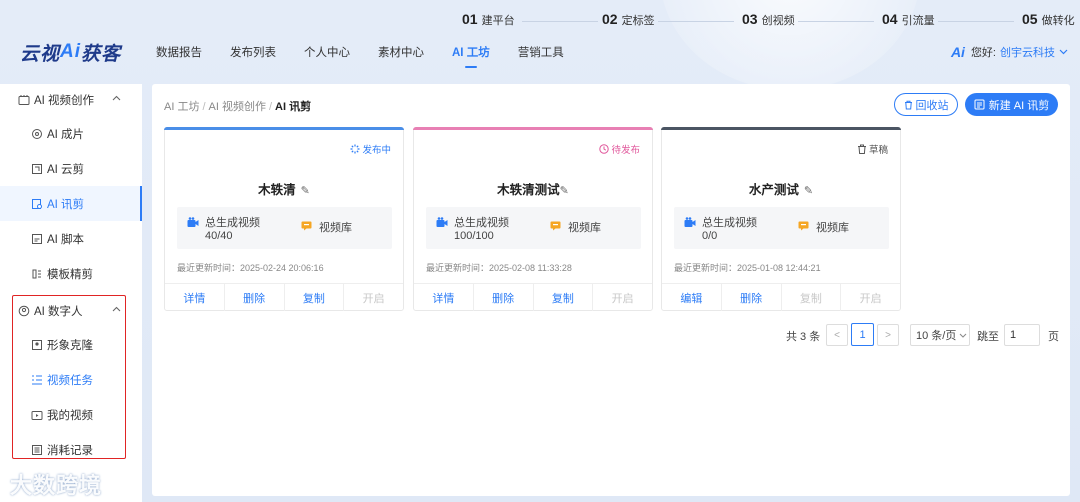 This screenshot has width=1080, height=502. Describe the element at coordinates (471, 57) in the screenshot. I see `nav-ai-workshop: AI 工坊` at that location.